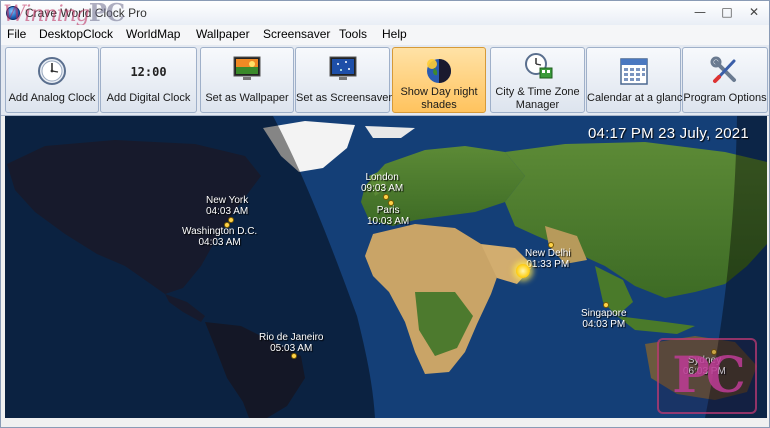 The width and height of the screenshot is (770, 428). I want to click on city-time: 01:33 PM, so click(548, 264).